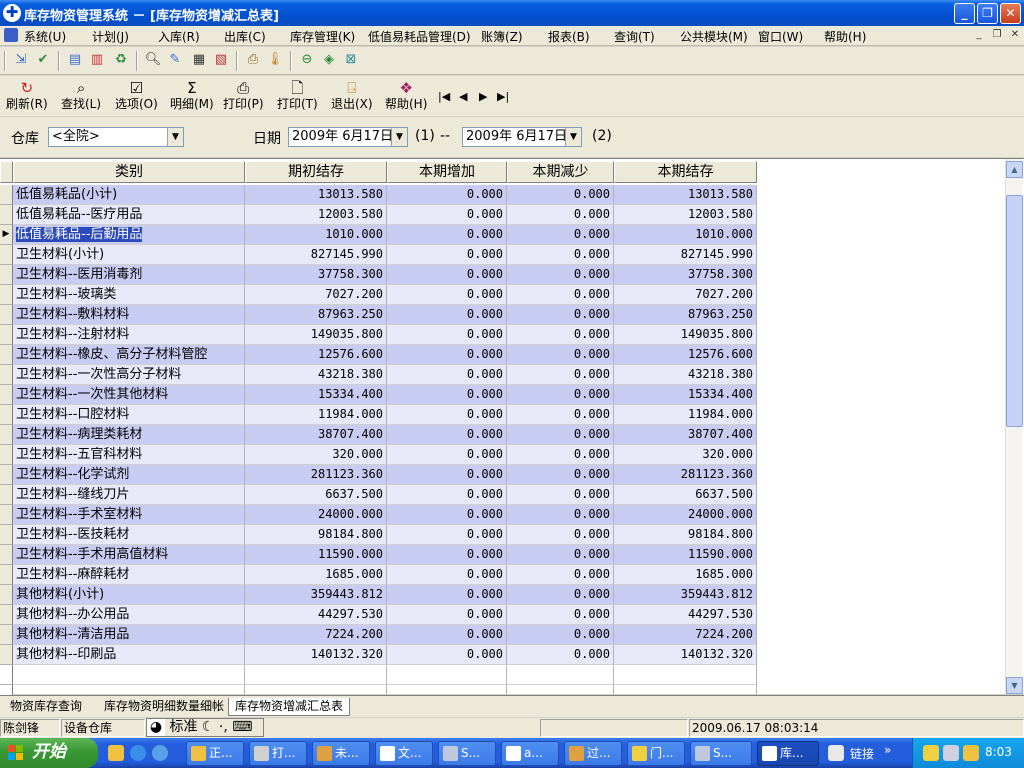 The width and height of the screenshot is (1024, 768). What do you see at coordinates (1014, 311) in the screenshot?
I see `scroll-thumb` at bounding box center [1014, 311].